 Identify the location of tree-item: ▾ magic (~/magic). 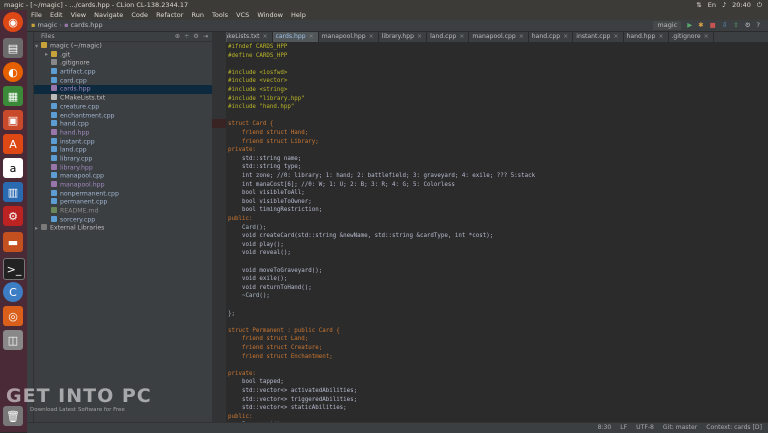
(119, 46).